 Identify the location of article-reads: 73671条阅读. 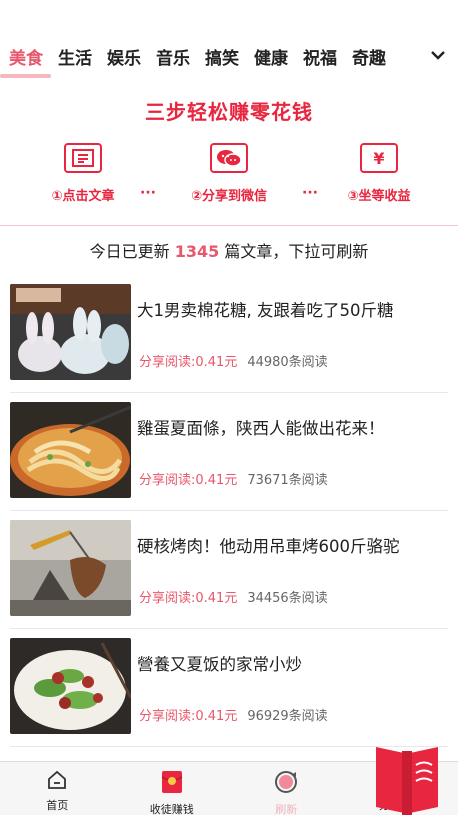
(287, 480).